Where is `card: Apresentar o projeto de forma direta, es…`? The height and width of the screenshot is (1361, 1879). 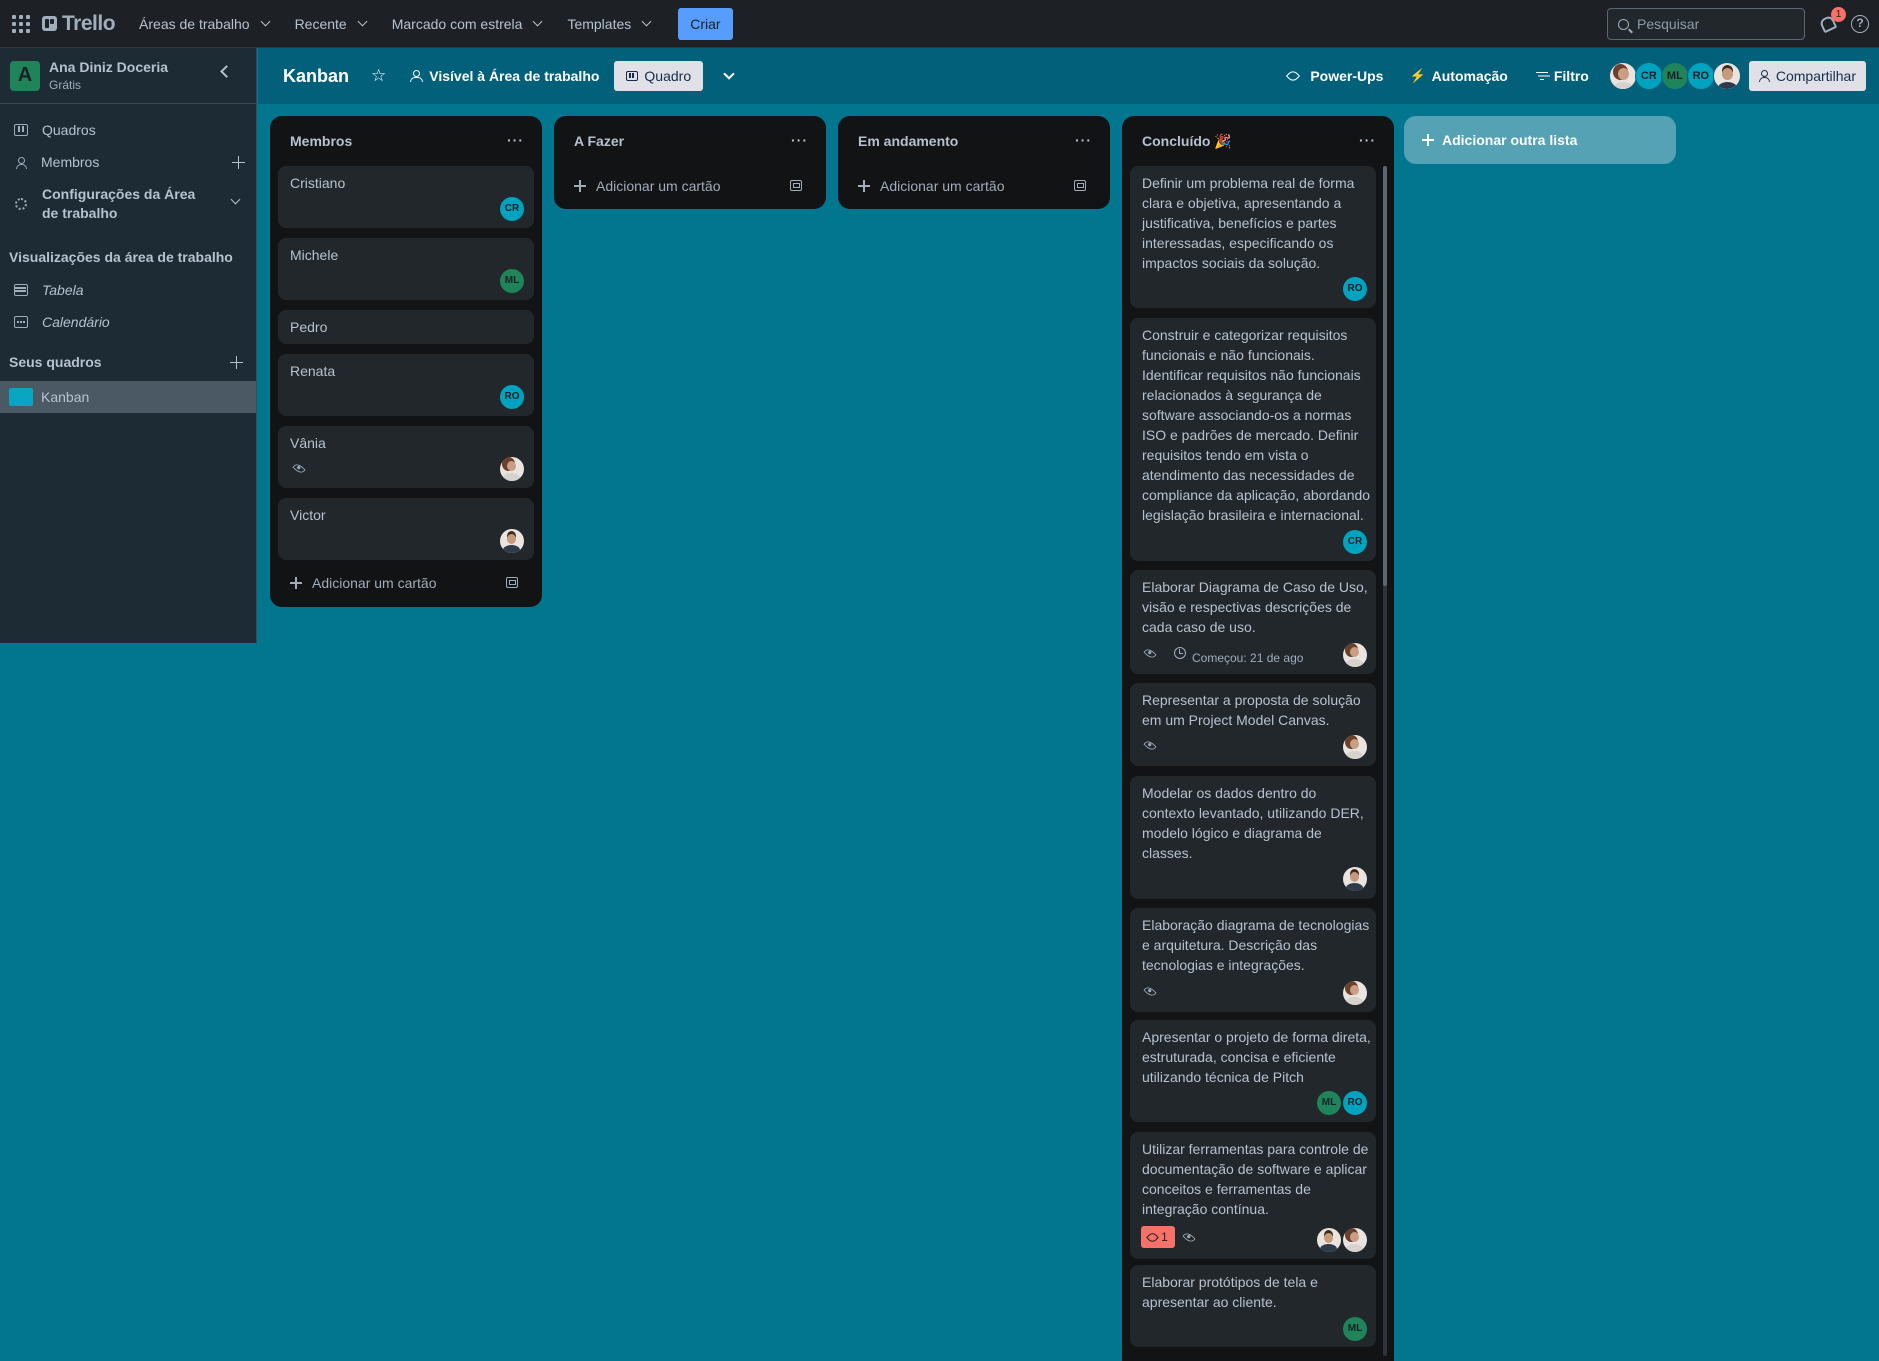 card: Apresentar o projeto de forma direta, es… is located at coordinates (1253, 1071).